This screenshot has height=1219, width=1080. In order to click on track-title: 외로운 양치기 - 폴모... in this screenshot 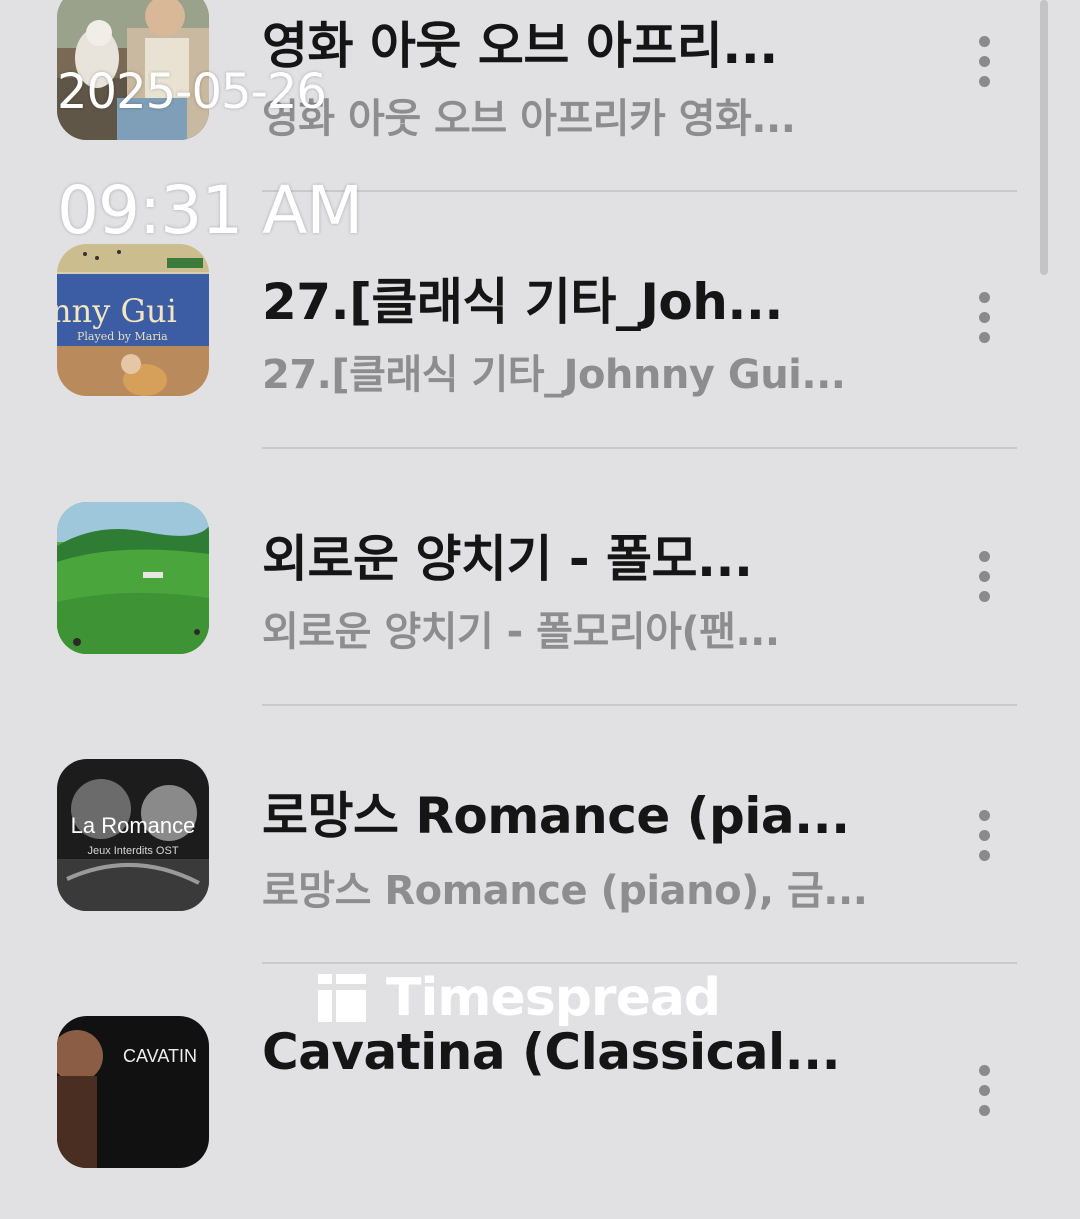, I will do `click(507, 559)`.